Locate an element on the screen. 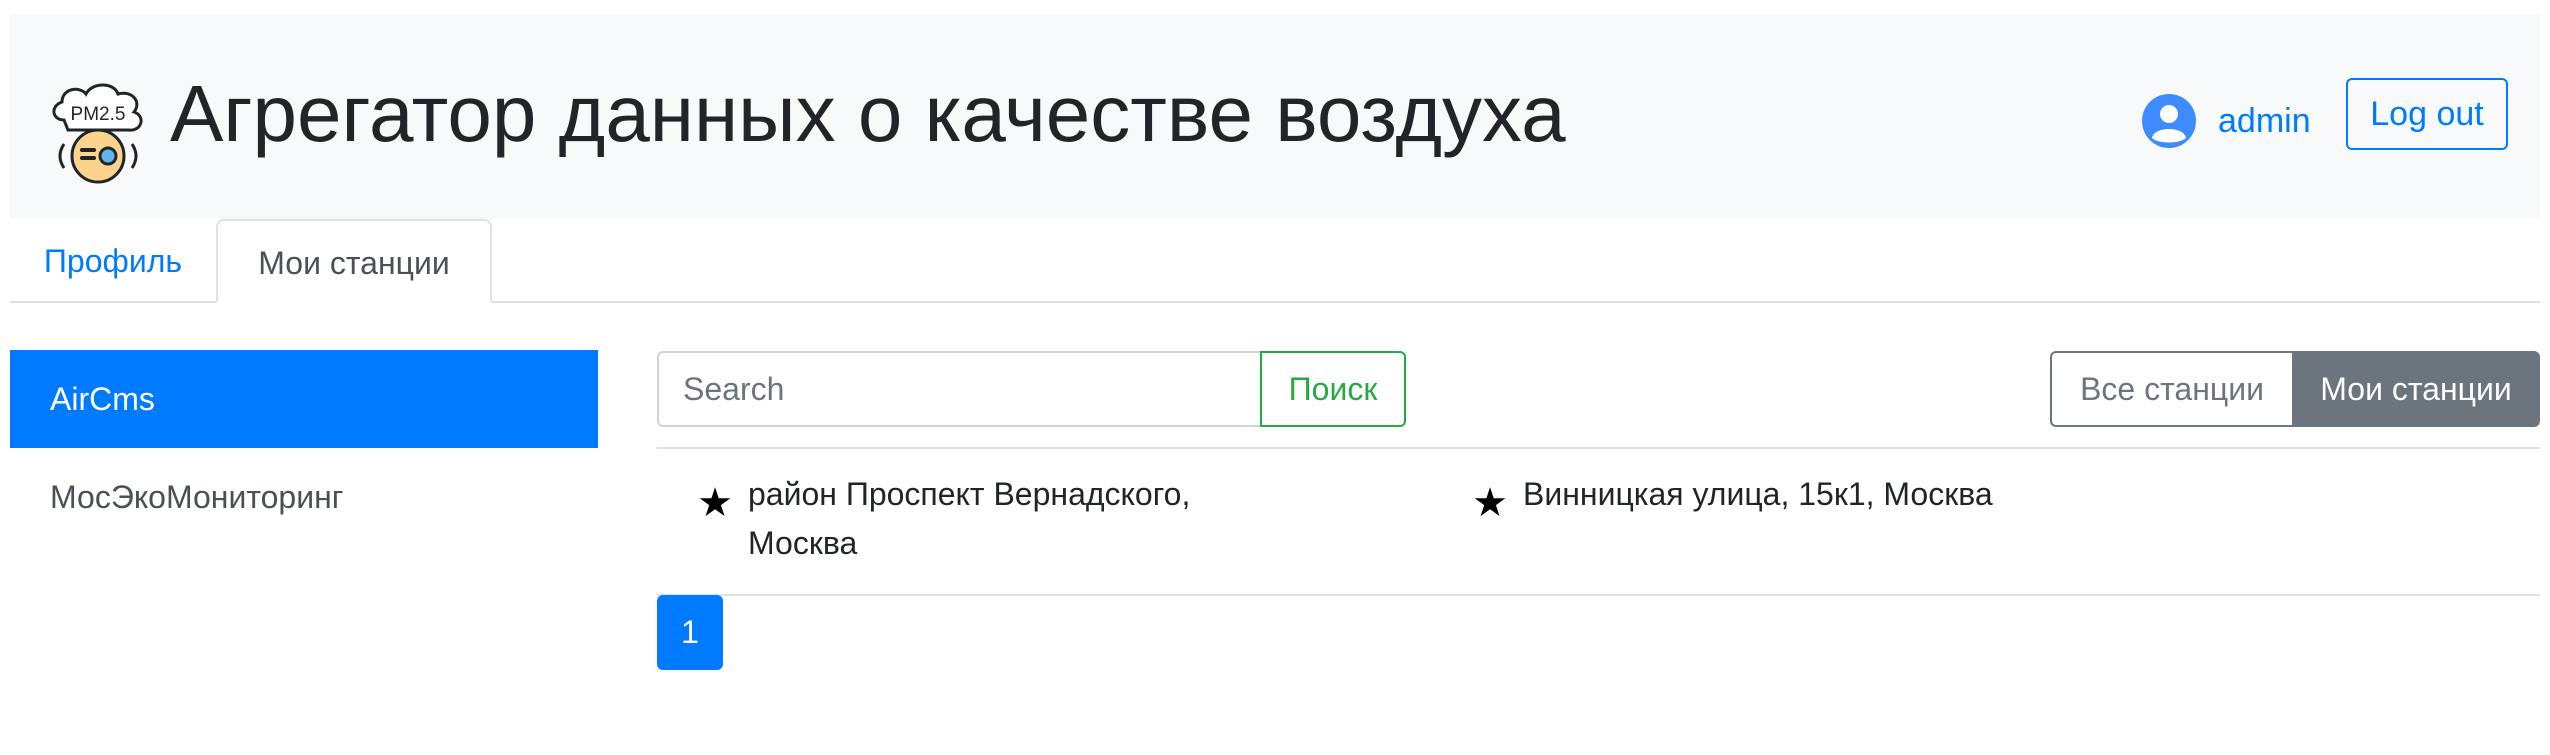 The image size is (2550, 755). all-stations-button: Все станции is located at coordinates (2171, 389).